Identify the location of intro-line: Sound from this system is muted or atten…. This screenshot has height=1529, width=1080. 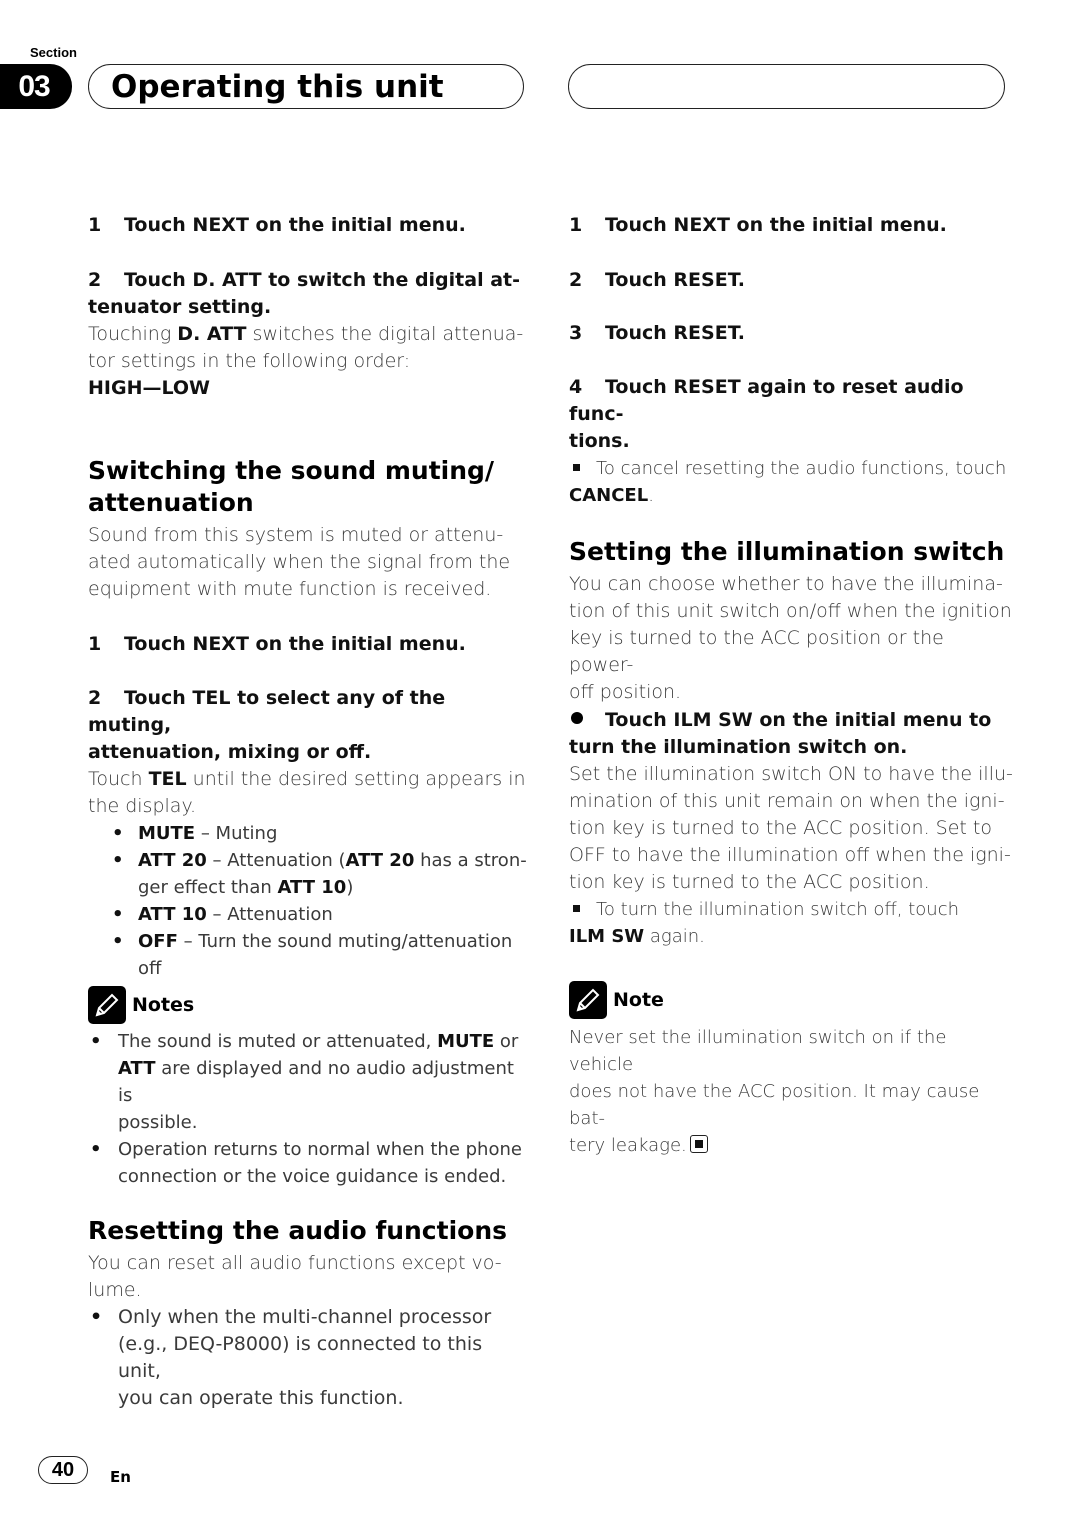
(296, 535).